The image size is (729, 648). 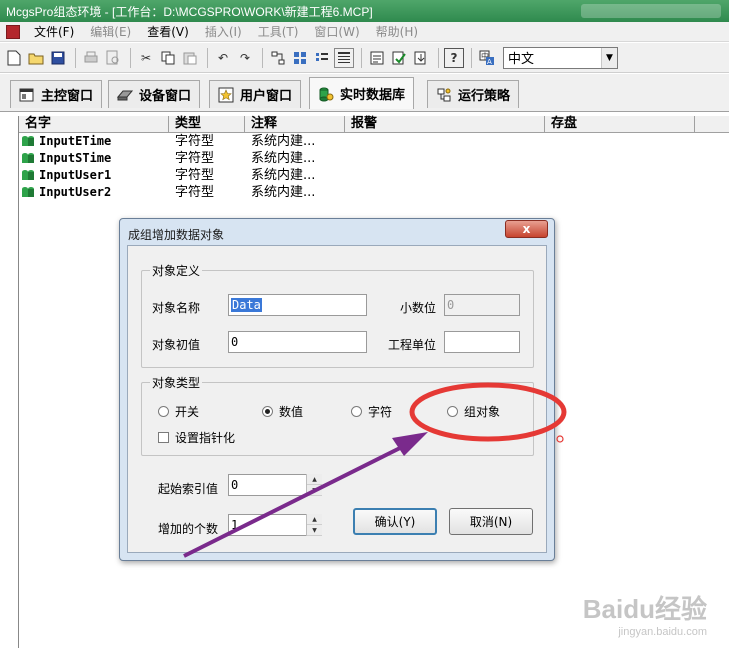 What do you see at coordinates (297, 305) in the screenshot?
I see `object-name-input: Data` at bounding box center [297, 305].